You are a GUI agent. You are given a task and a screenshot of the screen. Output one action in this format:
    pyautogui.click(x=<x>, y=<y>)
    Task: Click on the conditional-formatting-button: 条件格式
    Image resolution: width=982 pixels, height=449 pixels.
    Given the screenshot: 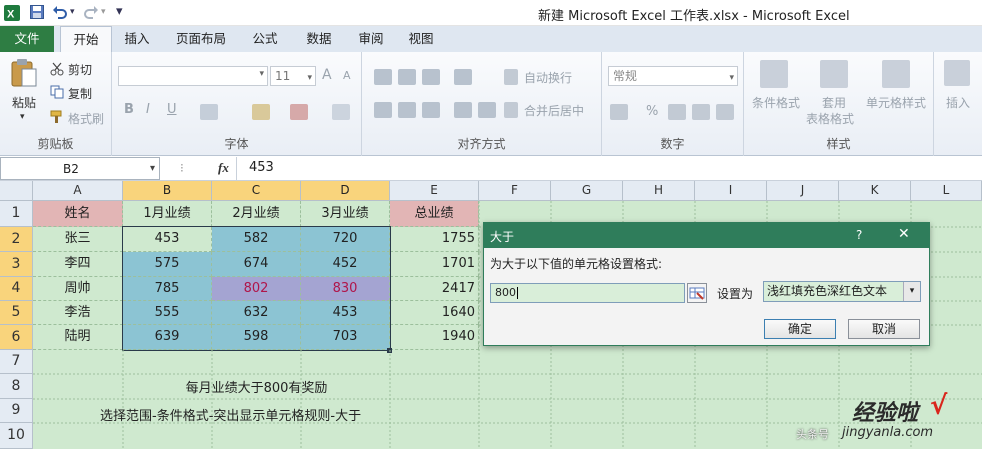 What is the action you would take?
    pyautogui.click(x=776, y=102)
    